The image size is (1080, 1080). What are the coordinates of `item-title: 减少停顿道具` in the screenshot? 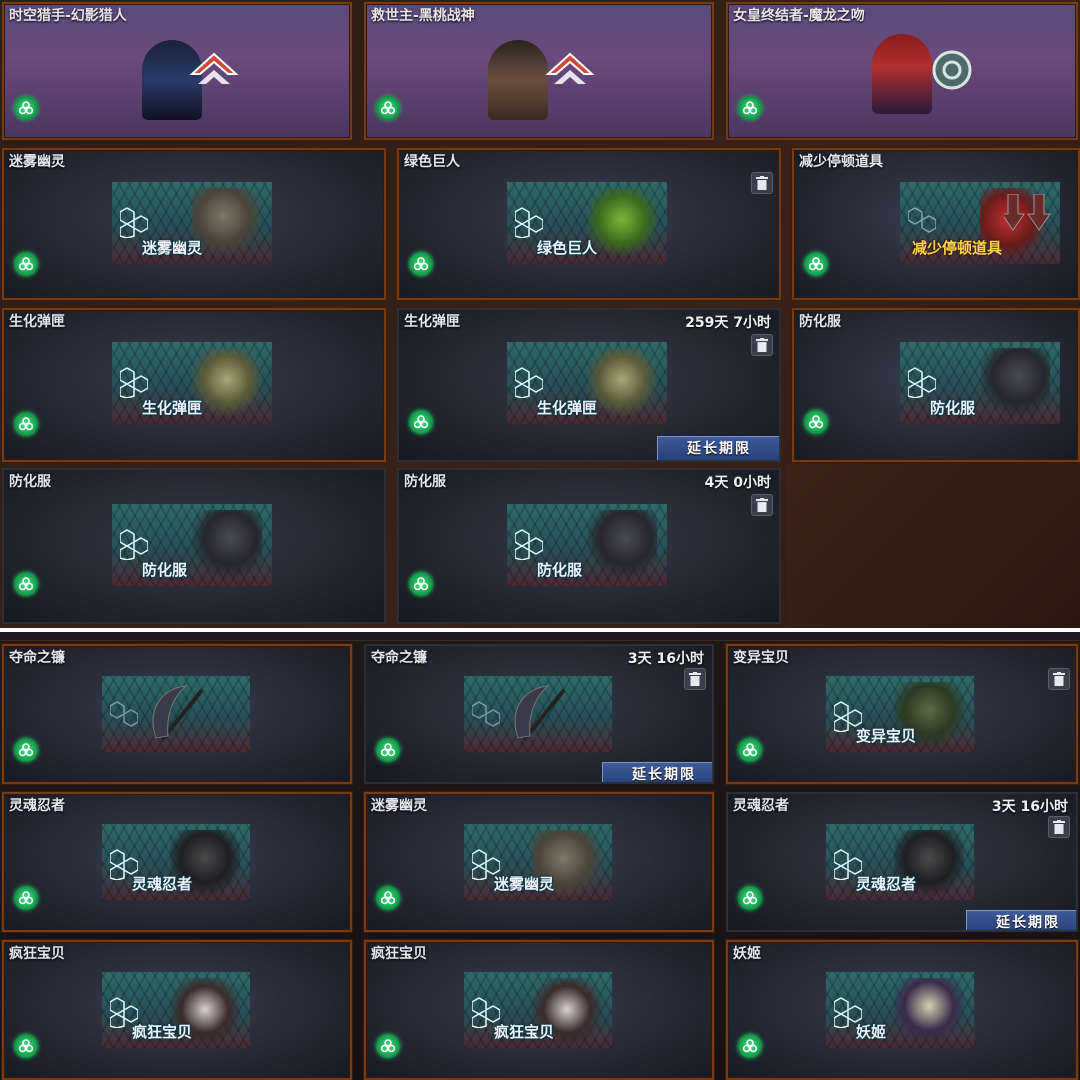 It's located at (841, 162).